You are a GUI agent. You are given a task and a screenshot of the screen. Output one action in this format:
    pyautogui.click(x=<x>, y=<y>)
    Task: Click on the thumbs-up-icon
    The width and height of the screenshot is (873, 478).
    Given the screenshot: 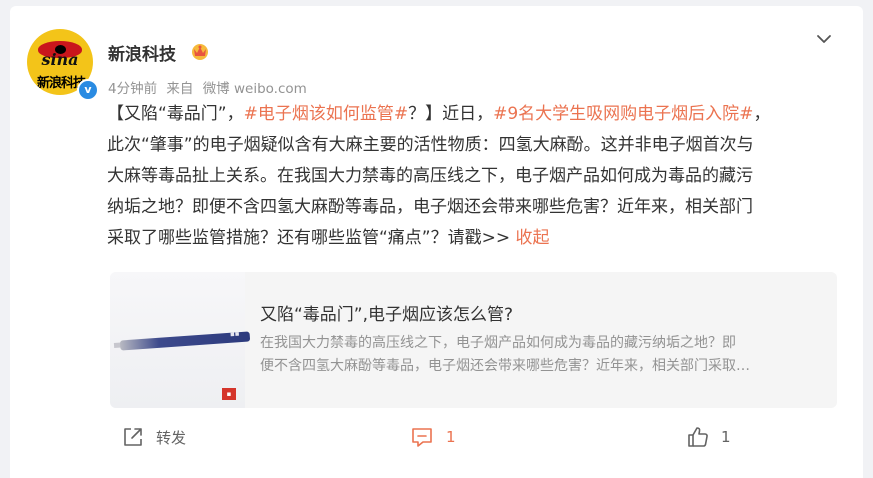 What is the action you would take?
    pyautogui.click(x=698, y=437)
    